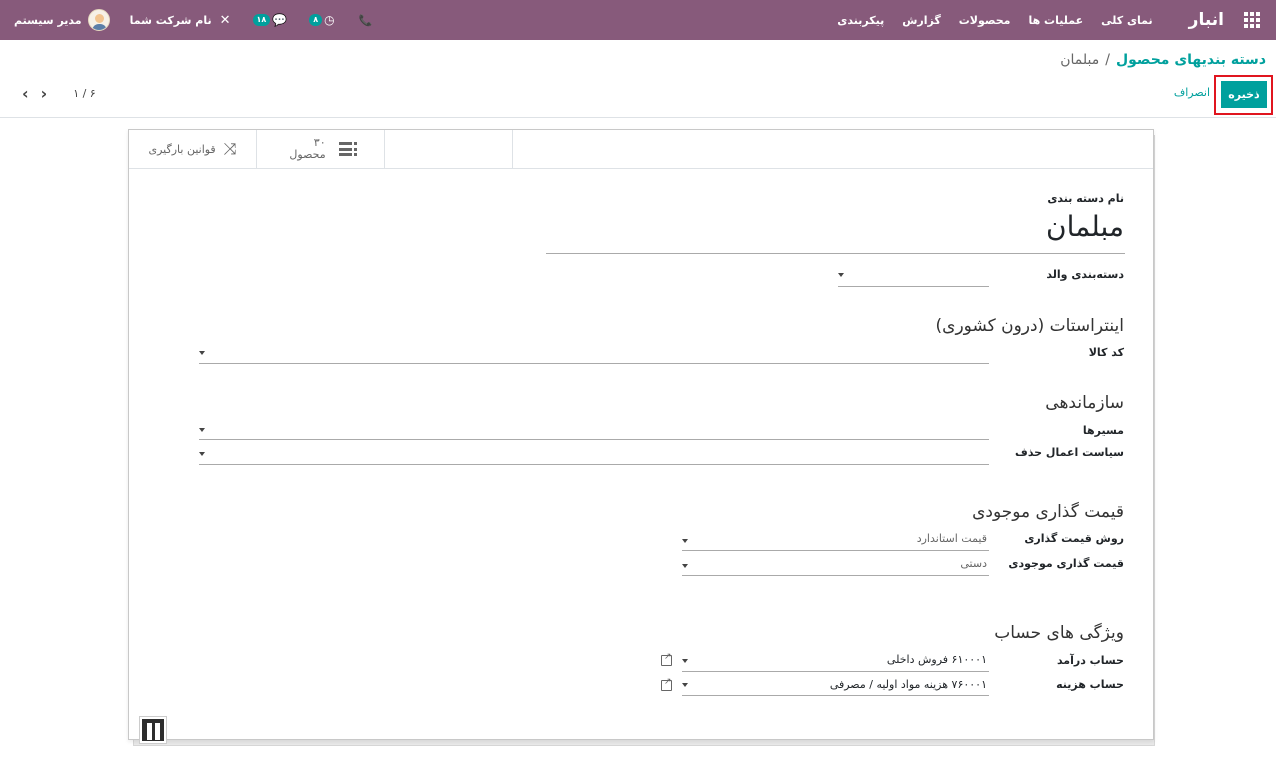 Image resolution: width=1276 pixels, height=782 pixels. Describe the element at coordinates (1252, 20) in the screenshot. I see `apps-grid-icon` at that location.